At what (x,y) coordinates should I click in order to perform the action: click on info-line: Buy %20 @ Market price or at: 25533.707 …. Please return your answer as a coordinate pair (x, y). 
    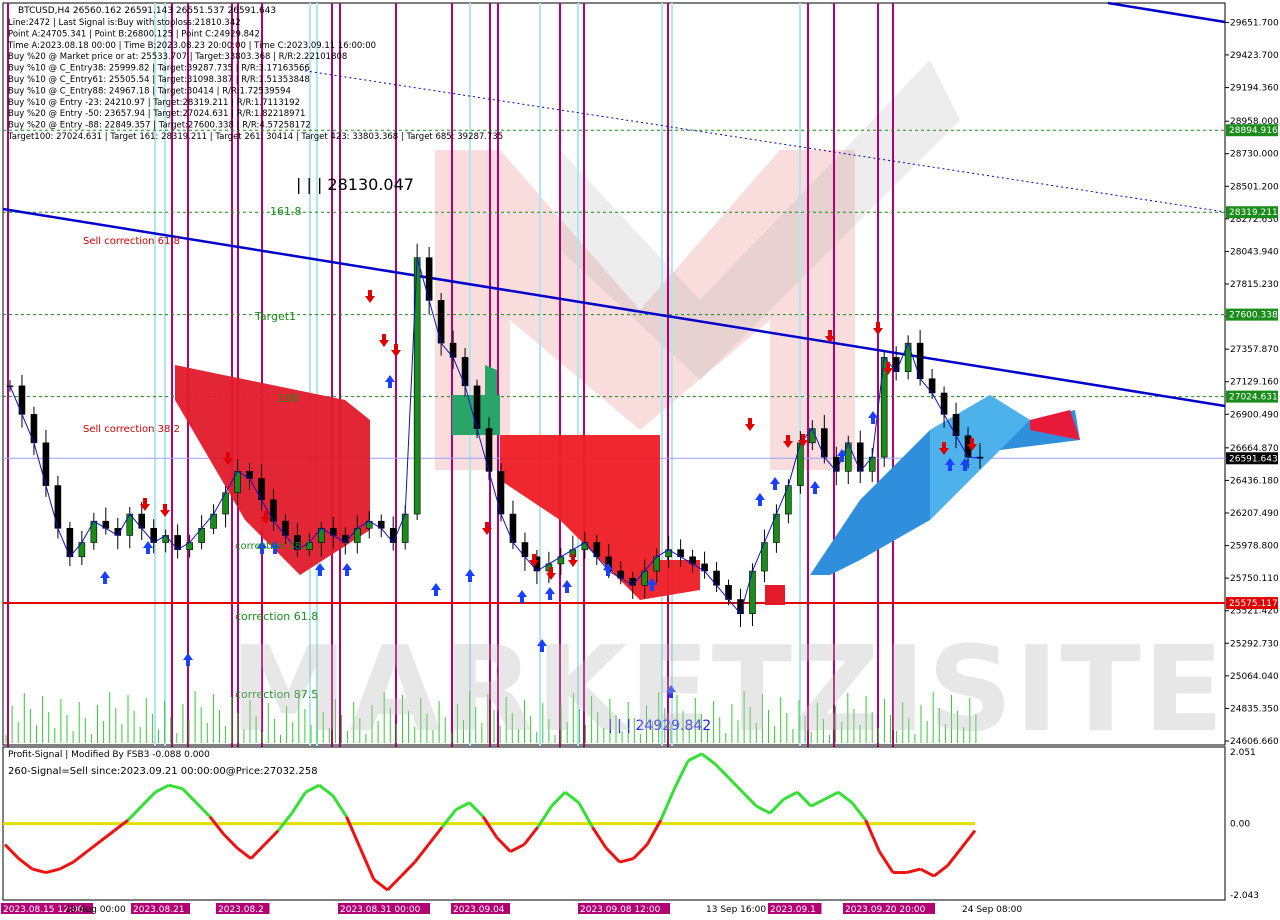
    Looking at the image, I should click on (177, 57).